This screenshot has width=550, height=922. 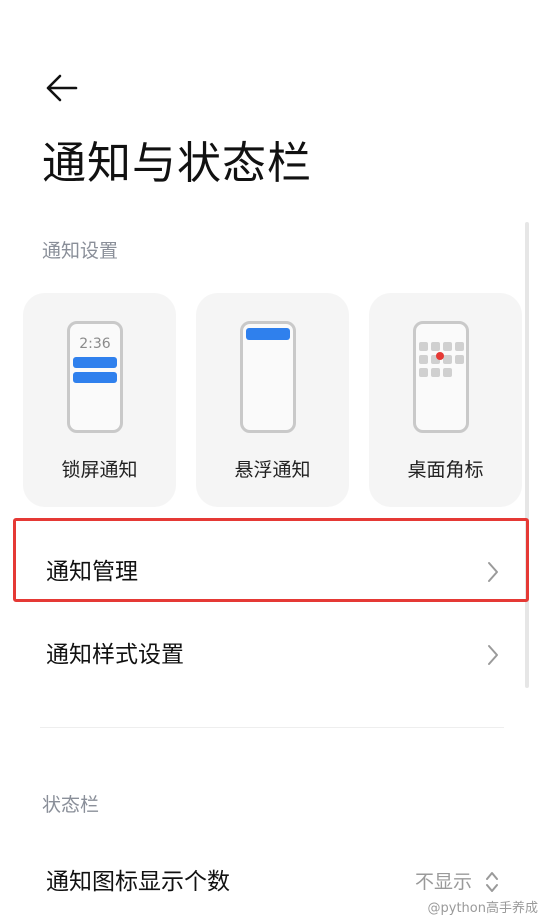 What do you see at coordinates (272, 727) in the screenshot?
I see `divider` at bounding box center [272, 727].